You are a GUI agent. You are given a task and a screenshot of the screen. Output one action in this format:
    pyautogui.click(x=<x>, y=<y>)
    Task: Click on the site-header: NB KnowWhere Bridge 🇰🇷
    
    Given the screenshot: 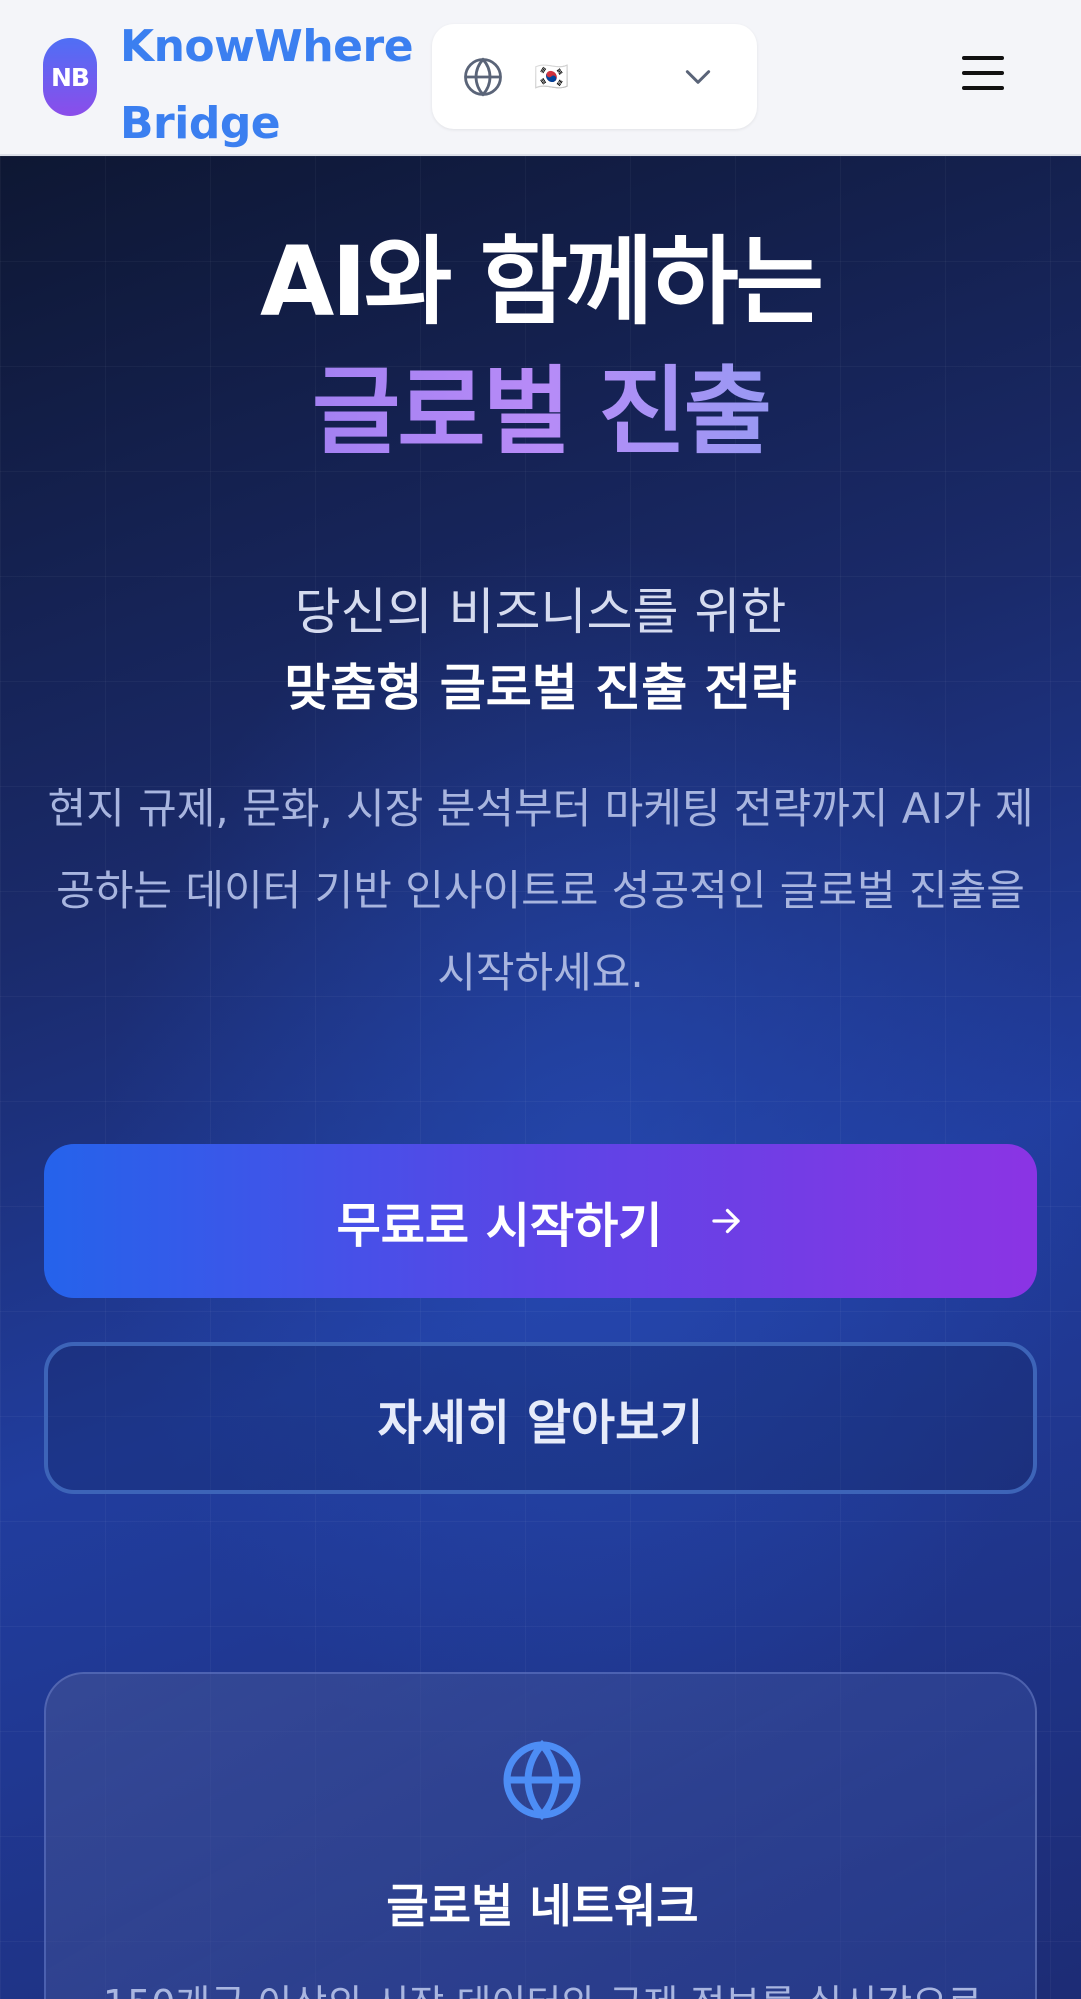 What is the action you would take?
    pyautogui.click(x=540, y=78)
    